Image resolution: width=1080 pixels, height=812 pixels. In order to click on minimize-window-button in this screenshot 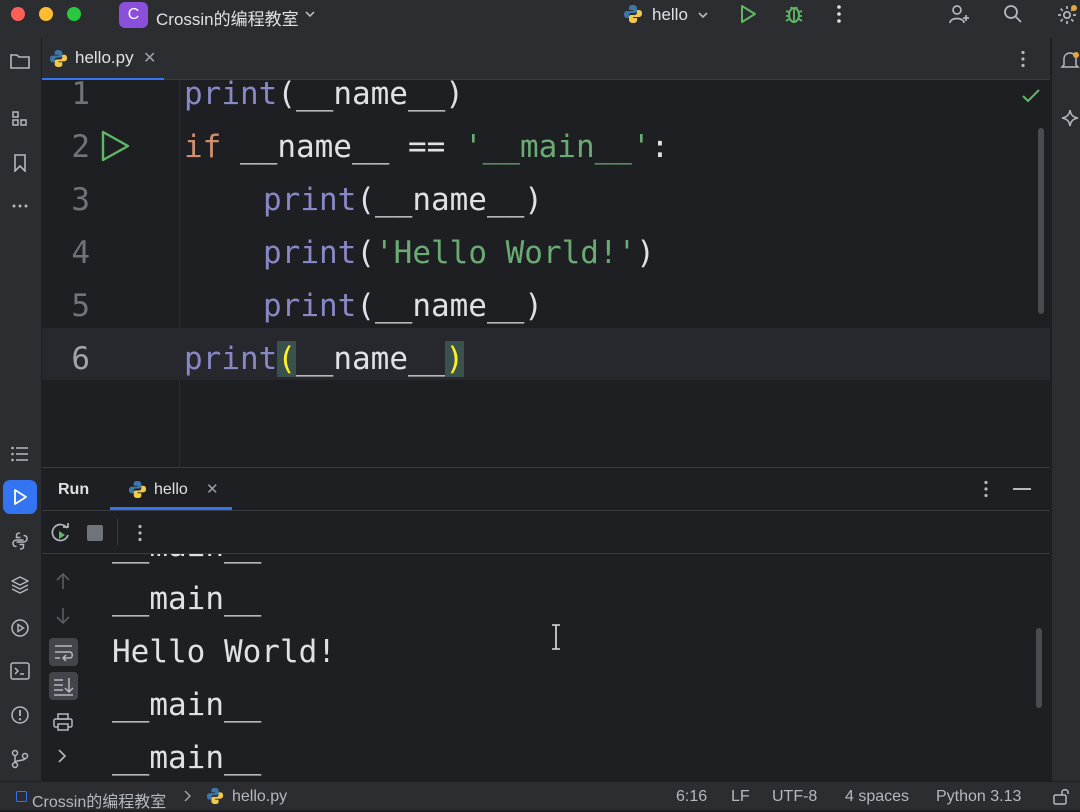, I will do `click(46, 14)`.